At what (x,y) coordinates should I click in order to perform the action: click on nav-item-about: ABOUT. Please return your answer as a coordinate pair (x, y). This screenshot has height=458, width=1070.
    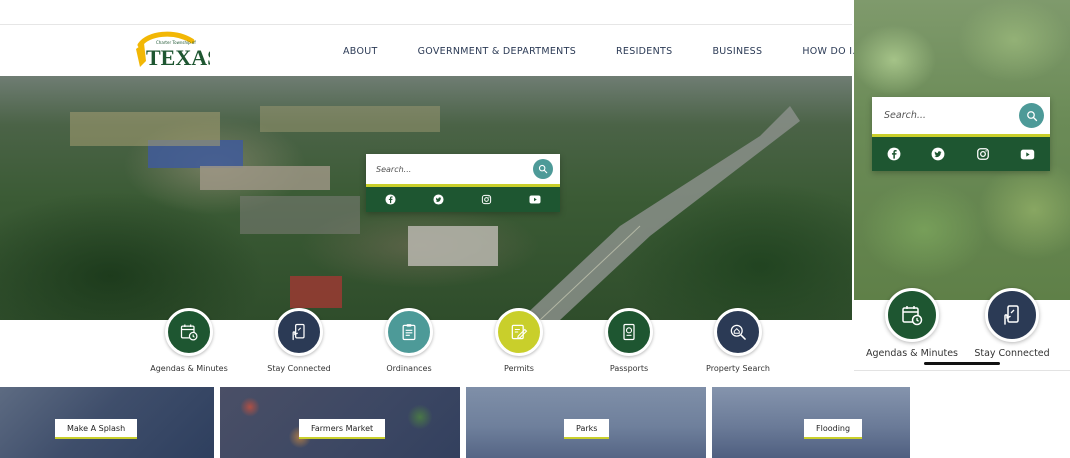
    Looking at the image, I should click on (360, 51).